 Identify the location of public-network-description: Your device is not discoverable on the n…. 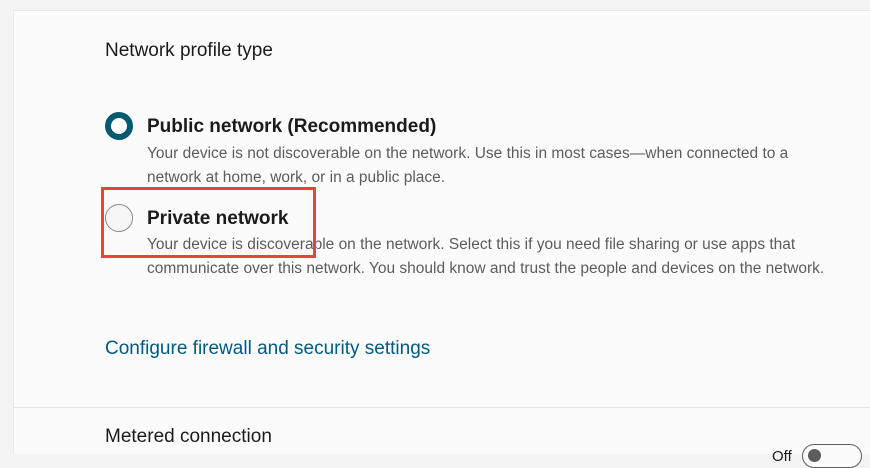
(468, 165).